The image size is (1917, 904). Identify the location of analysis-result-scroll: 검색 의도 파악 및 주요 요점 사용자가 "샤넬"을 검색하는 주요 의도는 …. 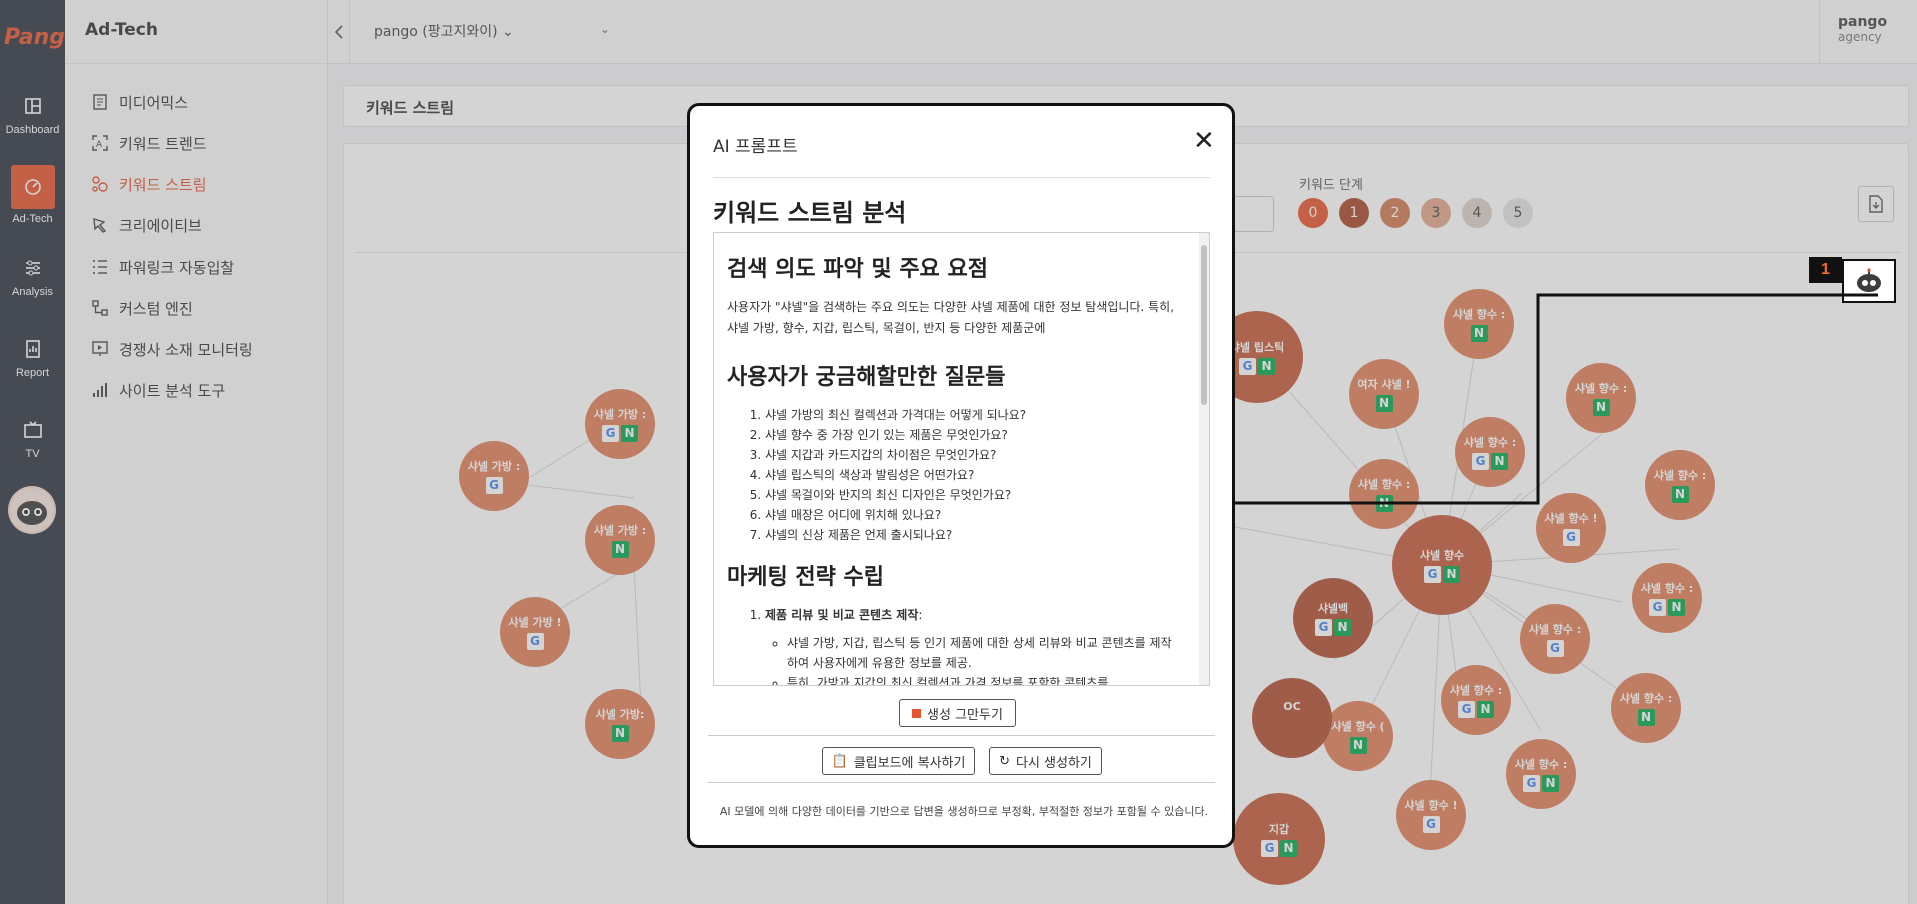
(961, 459).